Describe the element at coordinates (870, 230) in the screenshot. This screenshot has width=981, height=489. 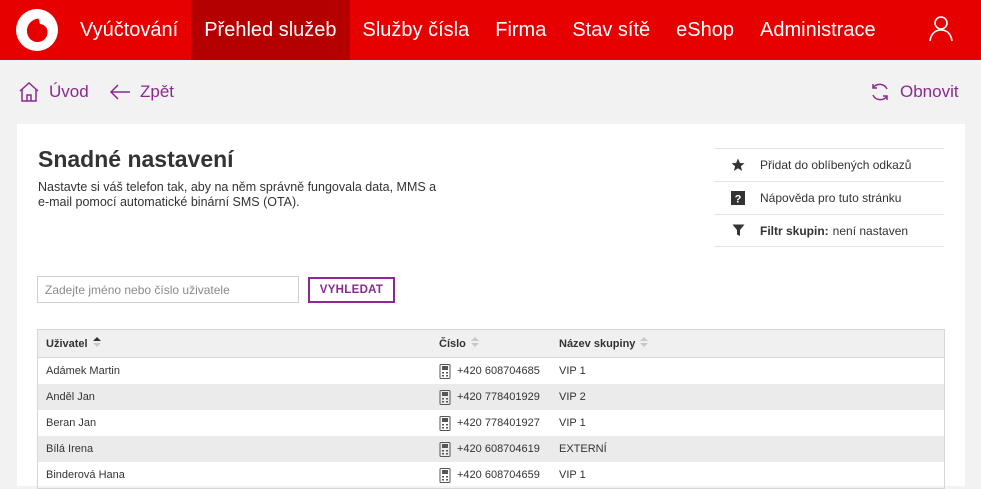
I see `group-filter-value: není nastaven` at that location.